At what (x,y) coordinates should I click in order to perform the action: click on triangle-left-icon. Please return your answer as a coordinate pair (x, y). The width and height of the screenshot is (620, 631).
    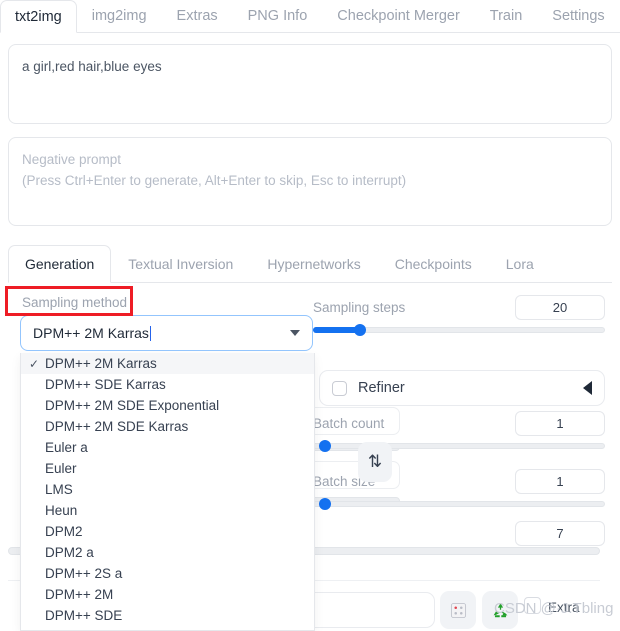
    Looking at the image, I should click on (587, 388).